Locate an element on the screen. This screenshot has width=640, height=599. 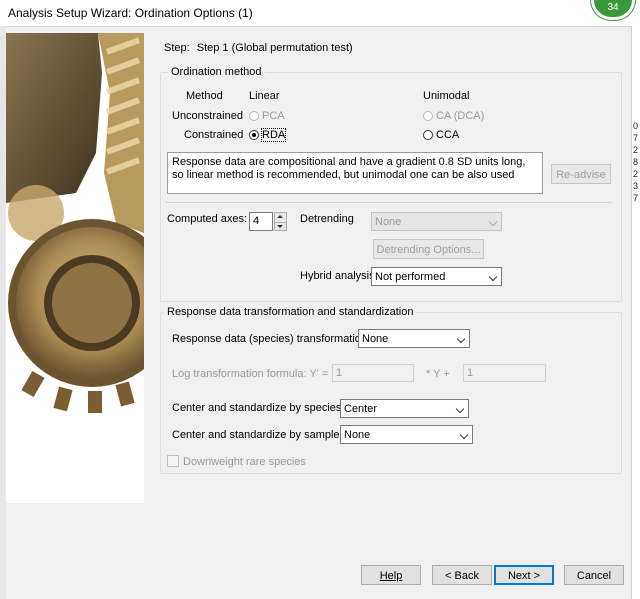
help-label: Help is located at coordinates (391, 576).